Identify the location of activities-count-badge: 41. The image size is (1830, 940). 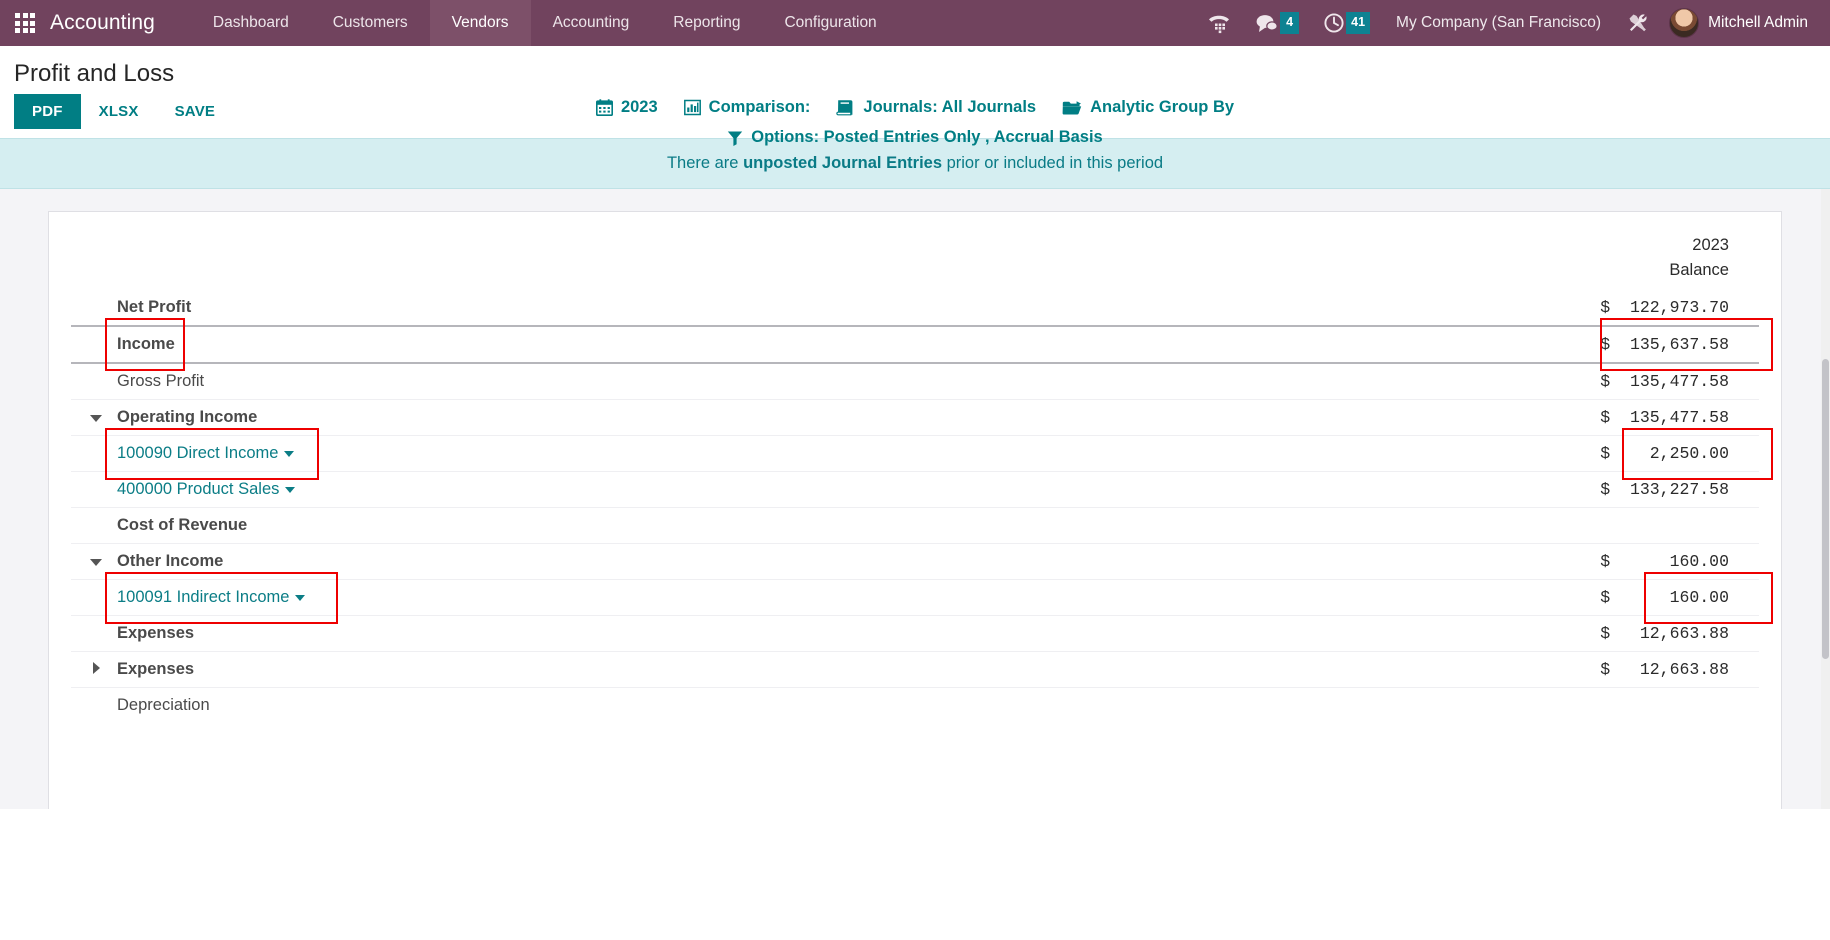
(1358, 23).